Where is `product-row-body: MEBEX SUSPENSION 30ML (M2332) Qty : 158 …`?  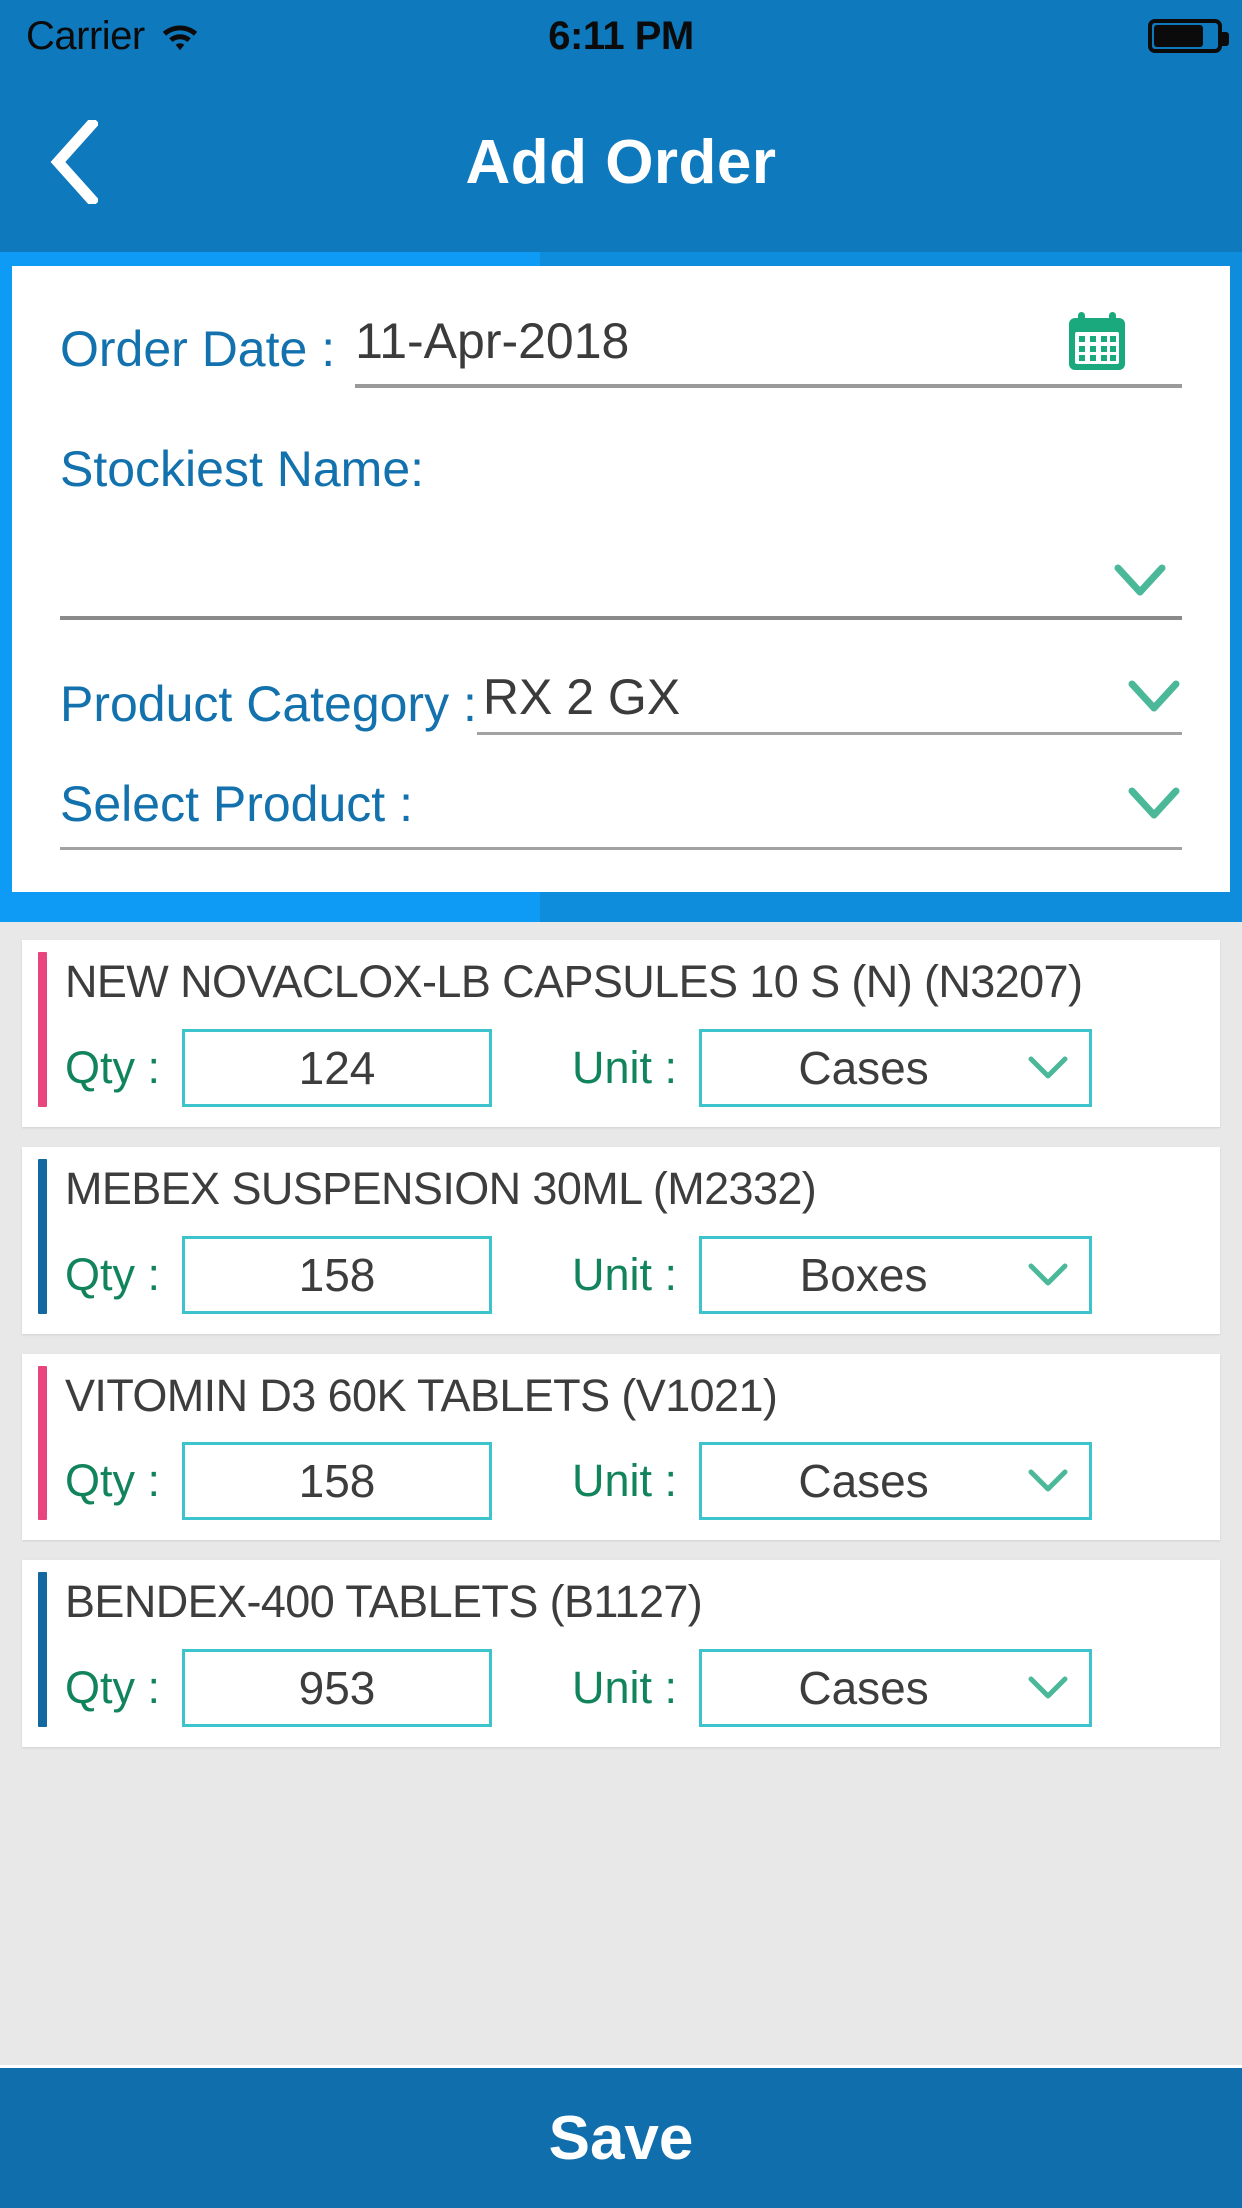
product-row-body: MEBEX SUSPENSION 30ML (M2332) Qty : 158 … is located at coordinates (634, 1236).